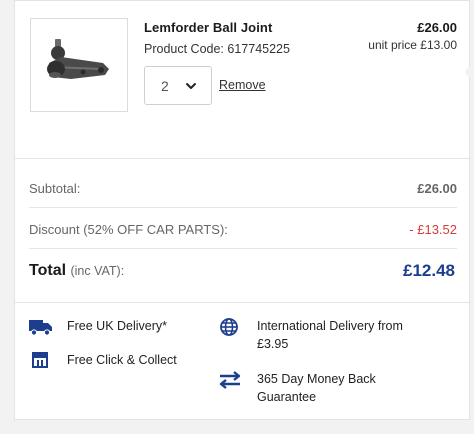  I want to click on quantity-select: 2, so click(178, 85).